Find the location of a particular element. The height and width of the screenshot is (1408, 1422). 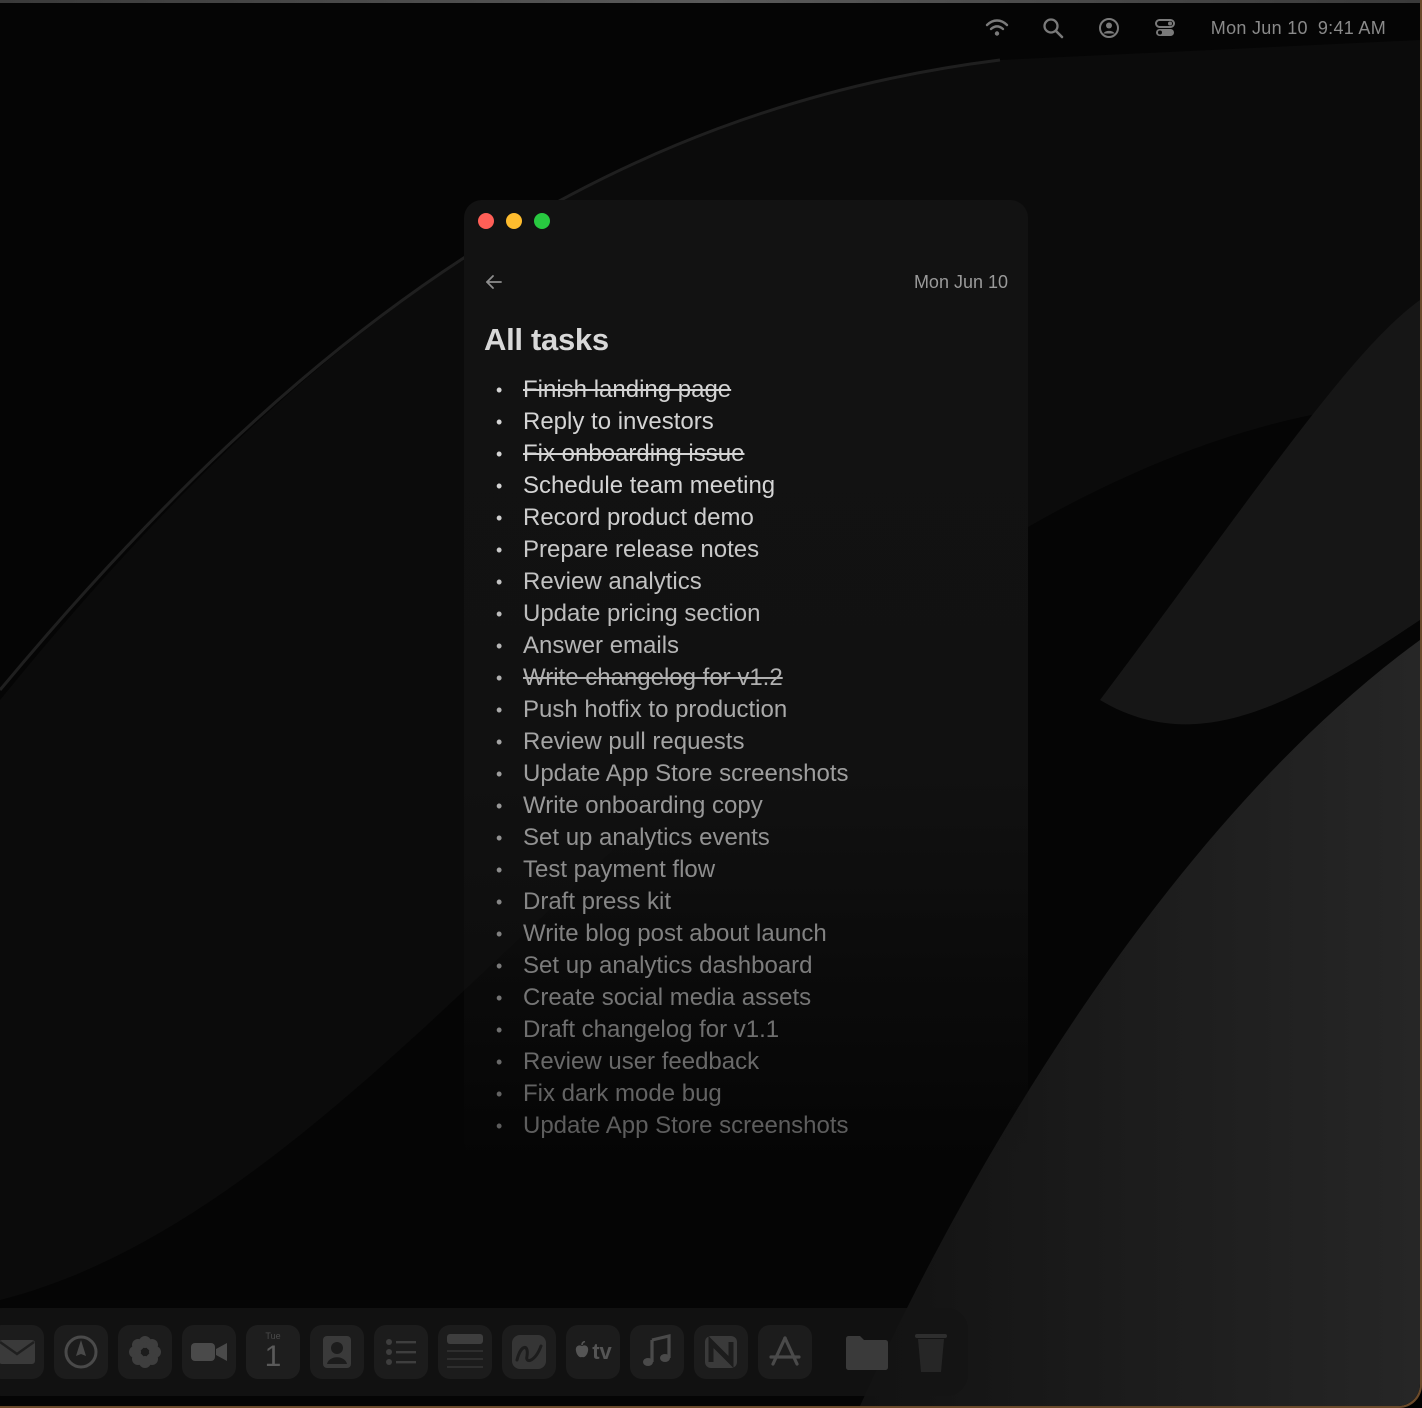

task-text: Schedule team meeting is located at coordinates (649, 485).